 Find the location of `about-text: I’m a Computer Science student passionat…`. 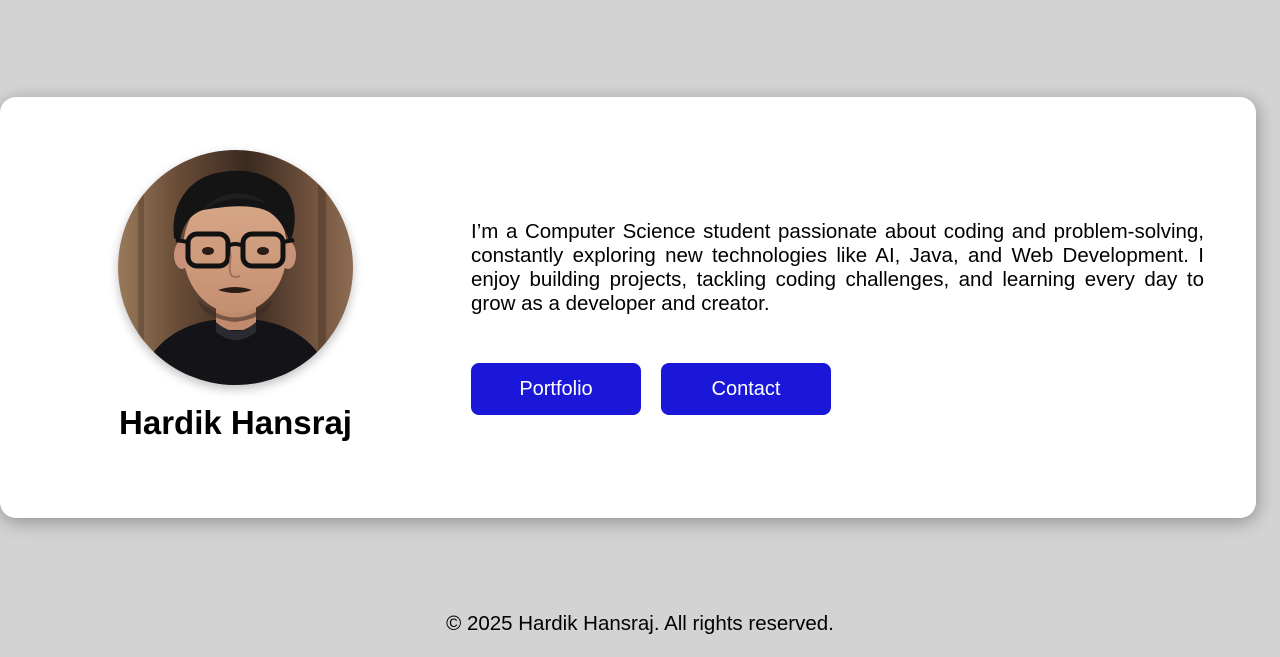

about-text: I’m a Computer Science student passionat… is located at coordinates (837, 267).